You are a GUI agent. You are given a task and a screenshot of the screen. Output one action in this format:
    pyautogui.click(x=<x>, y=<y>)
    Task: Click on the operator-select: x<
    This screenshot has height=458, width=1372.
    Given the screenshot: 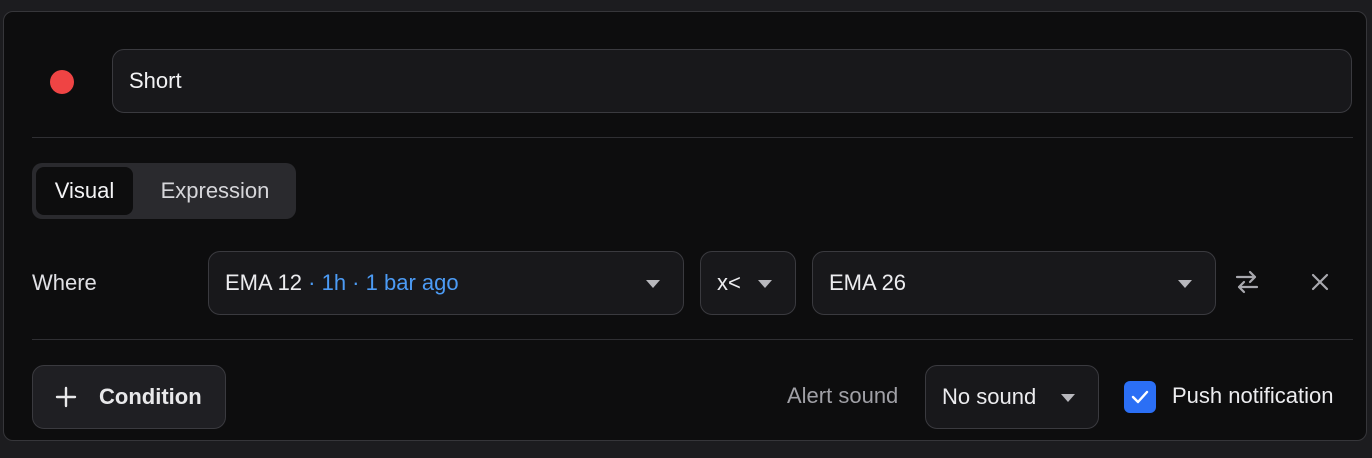 What is the action you would take?
    pyautogui.click(x=748, y=283)
    